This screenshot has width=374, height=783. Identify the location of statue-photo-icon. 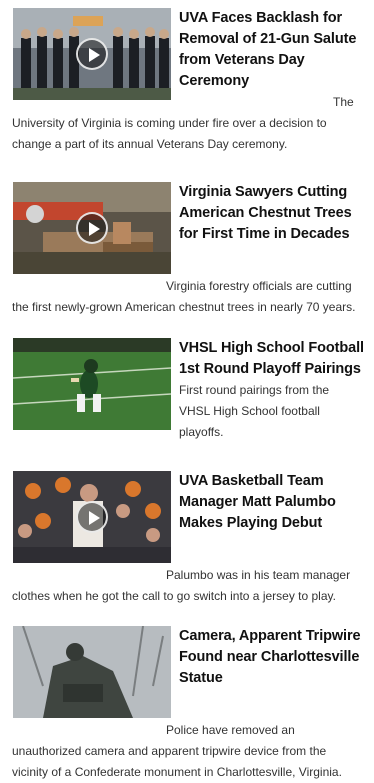
(92, 672).